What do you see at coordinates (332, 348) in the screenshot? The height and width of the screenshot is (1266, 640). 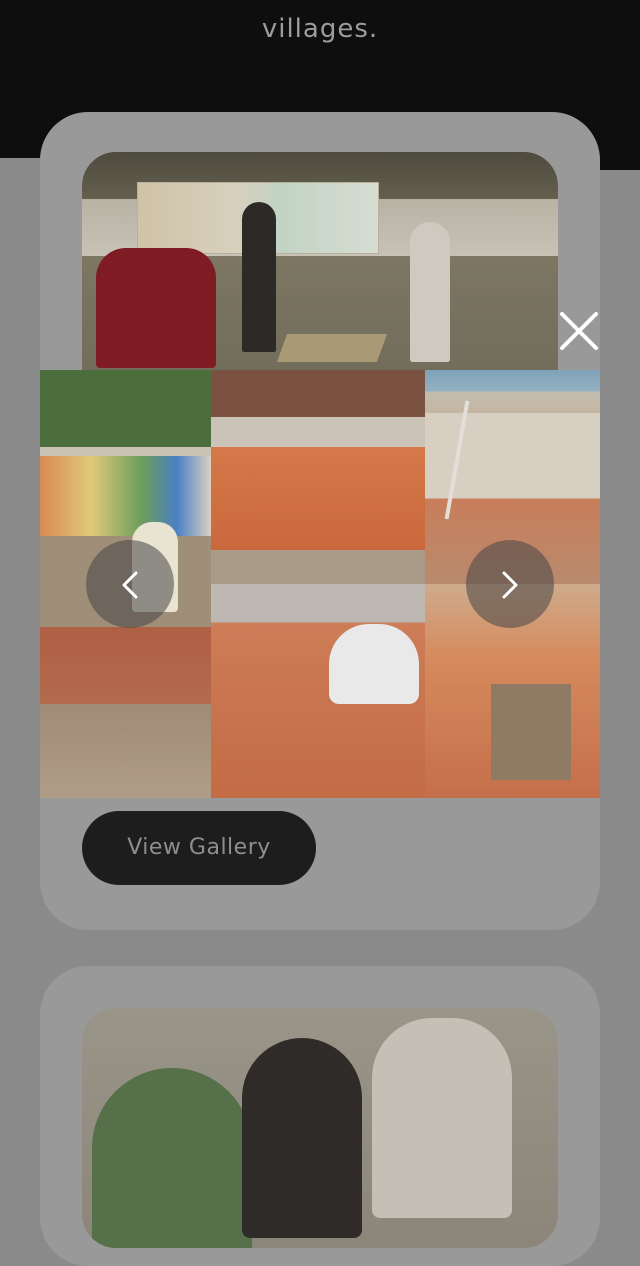 I see `photo-plank` at bounding box center [332, 348].